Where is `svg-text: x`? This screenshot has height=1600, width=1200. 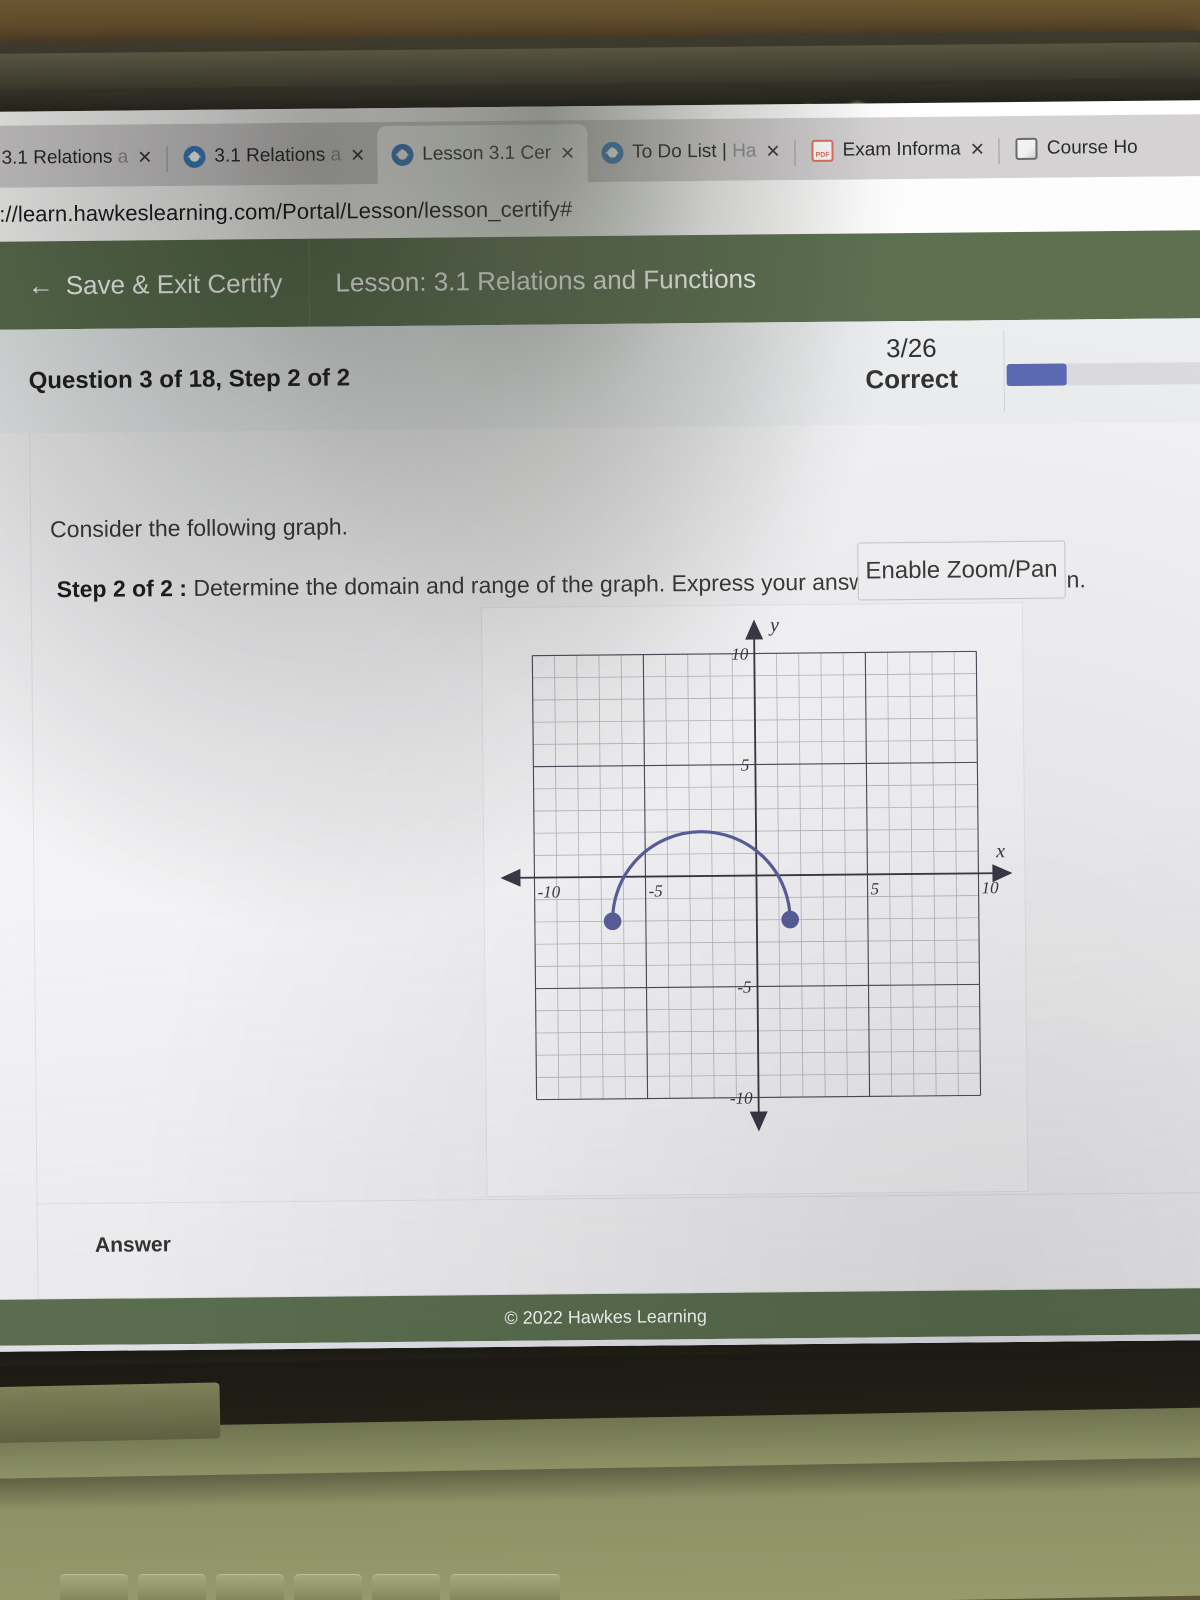
svg-text: x is located at coordinates (1000, 851).